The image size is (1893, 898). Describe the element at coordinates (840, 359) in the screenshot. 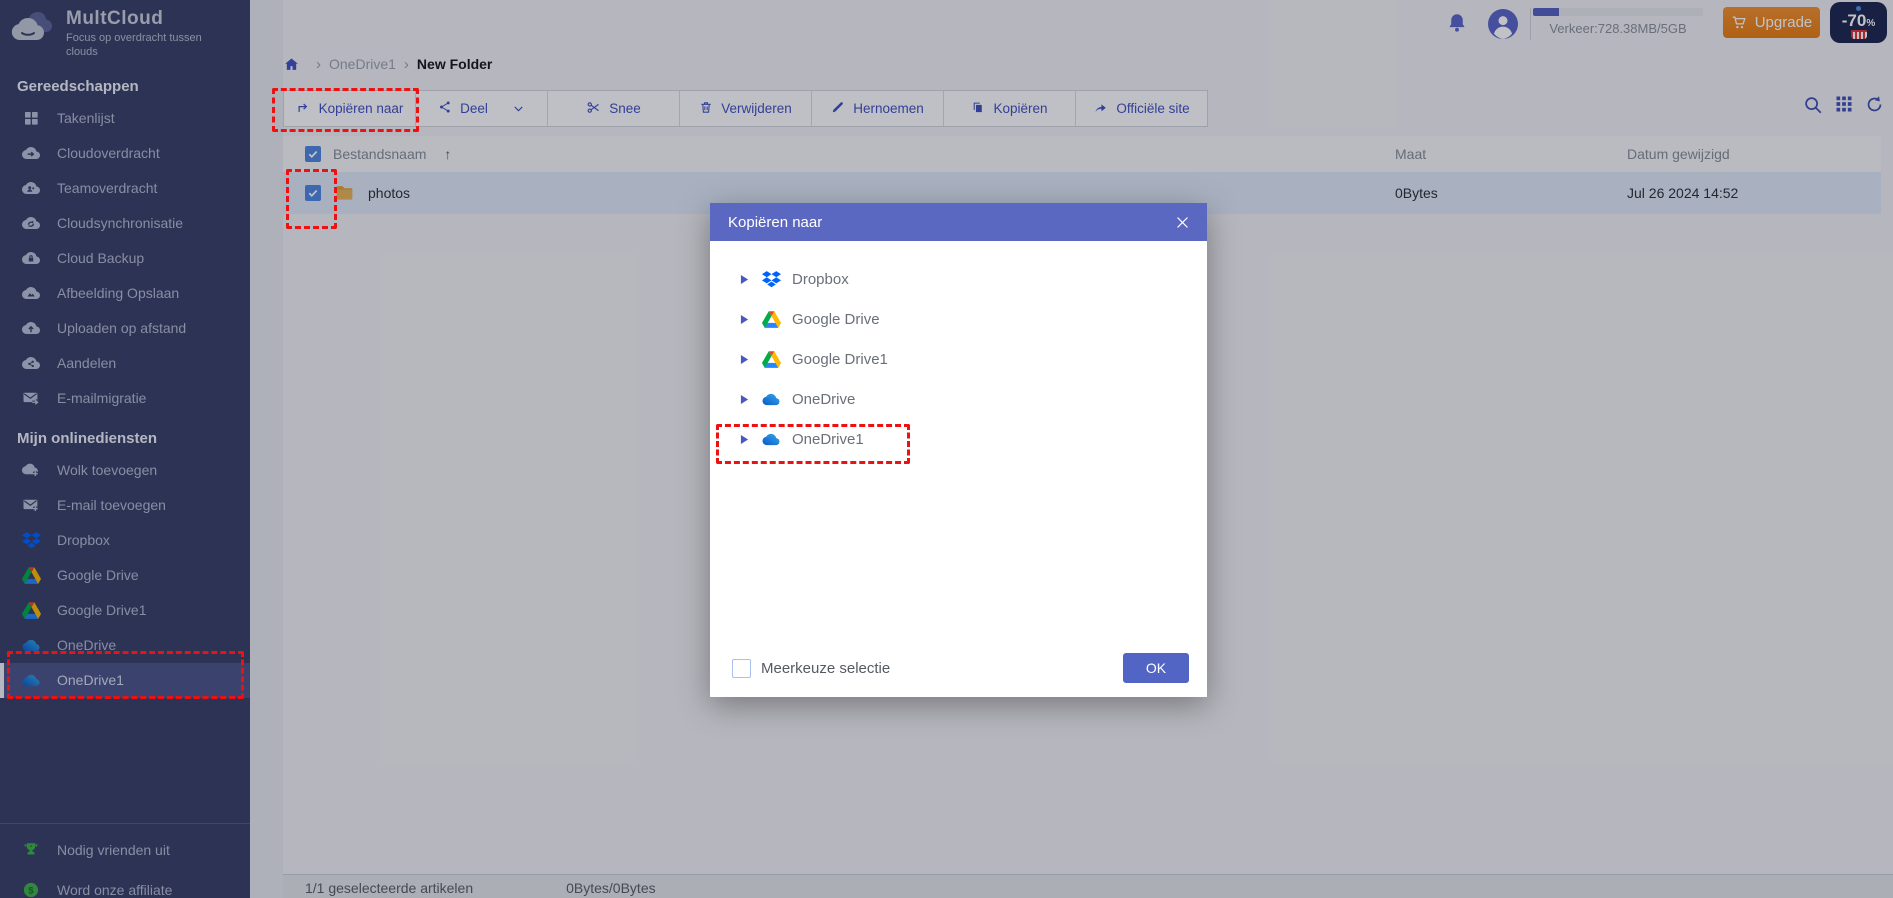

I see `cloud-tree-item-label: Google Drive1` at that location.